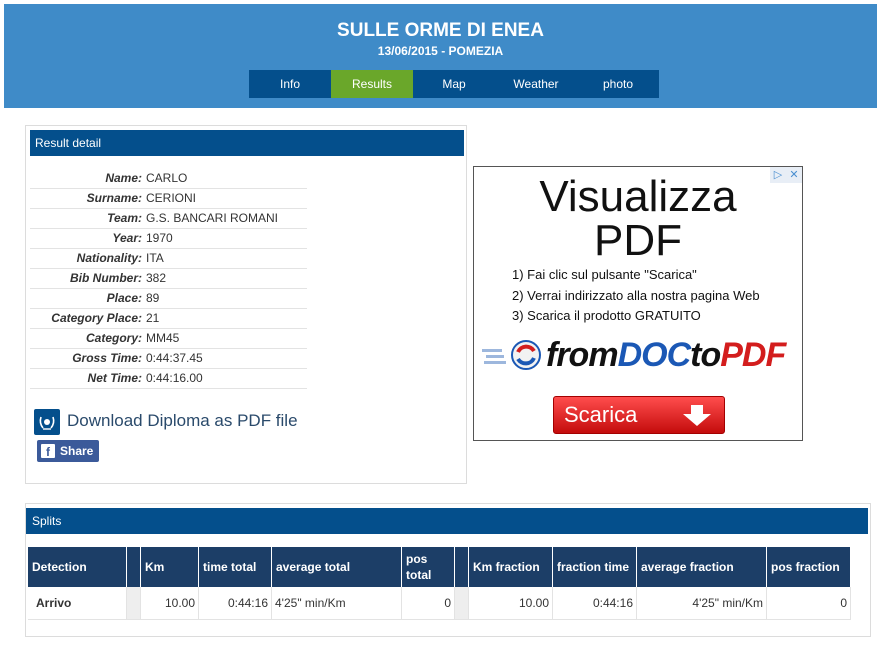 This screenshot has height=646, width=879. What do you see at coordinates (440, 30) in the screenshot?
I see `event-title: SULLE ORME DI ENEA` at bounding box center [440, 30].